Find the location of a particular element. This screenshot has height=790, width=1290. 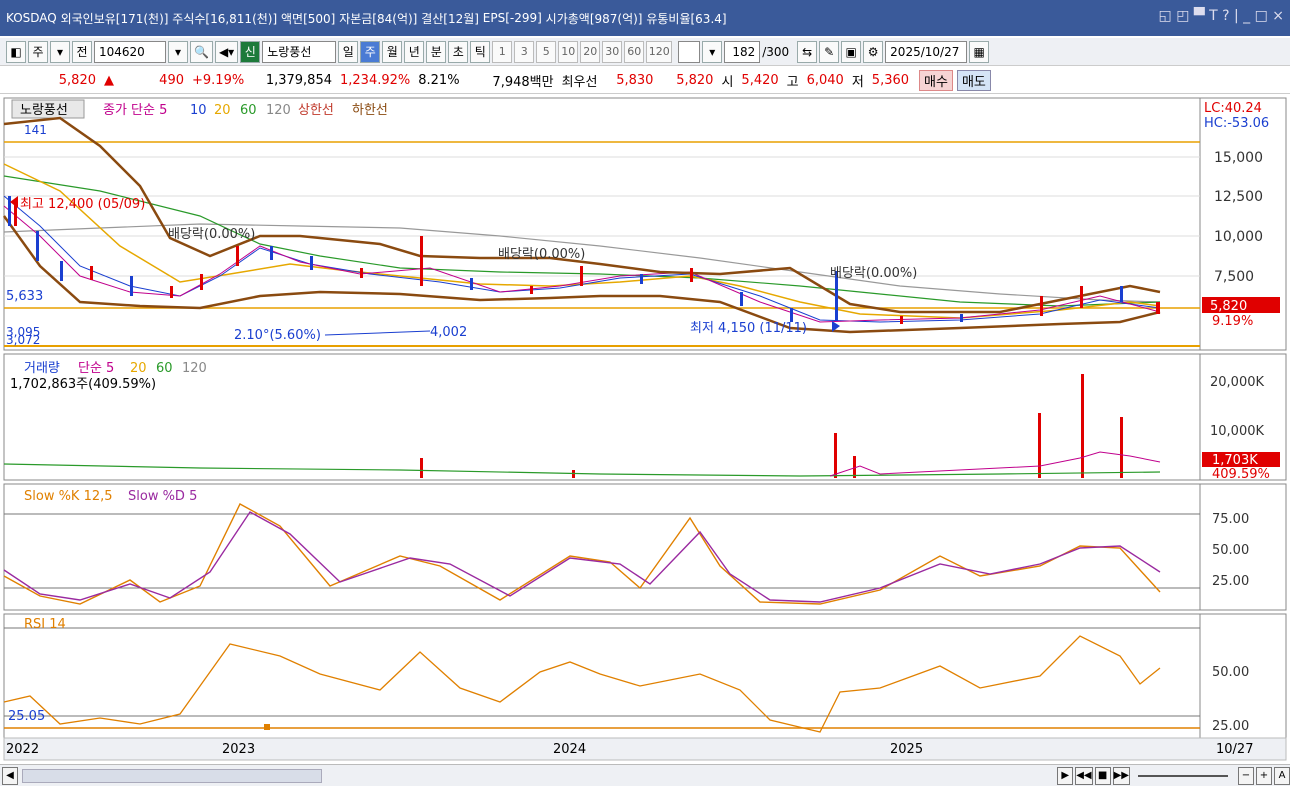

best-label: 최우선 is located at coordinates (579, 82).